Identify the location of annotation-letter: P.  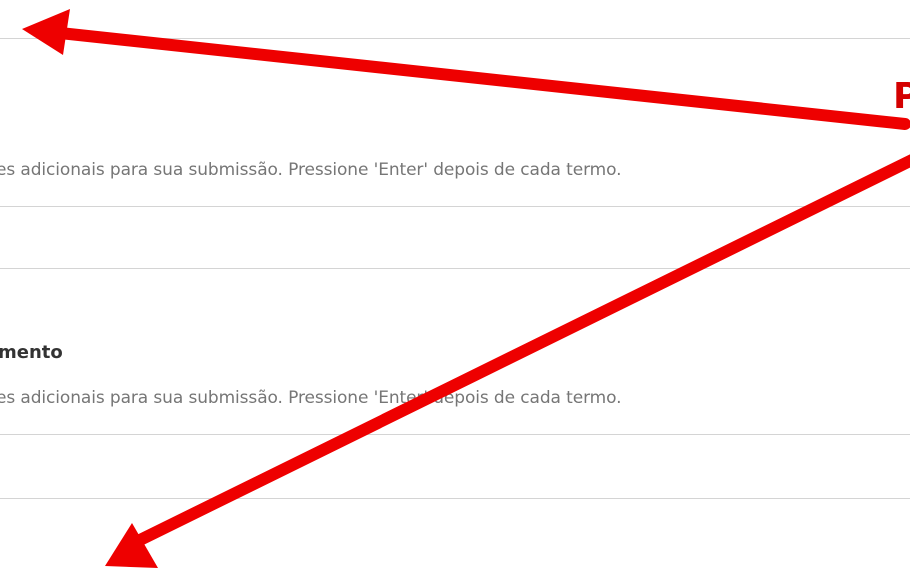
(901, 96).